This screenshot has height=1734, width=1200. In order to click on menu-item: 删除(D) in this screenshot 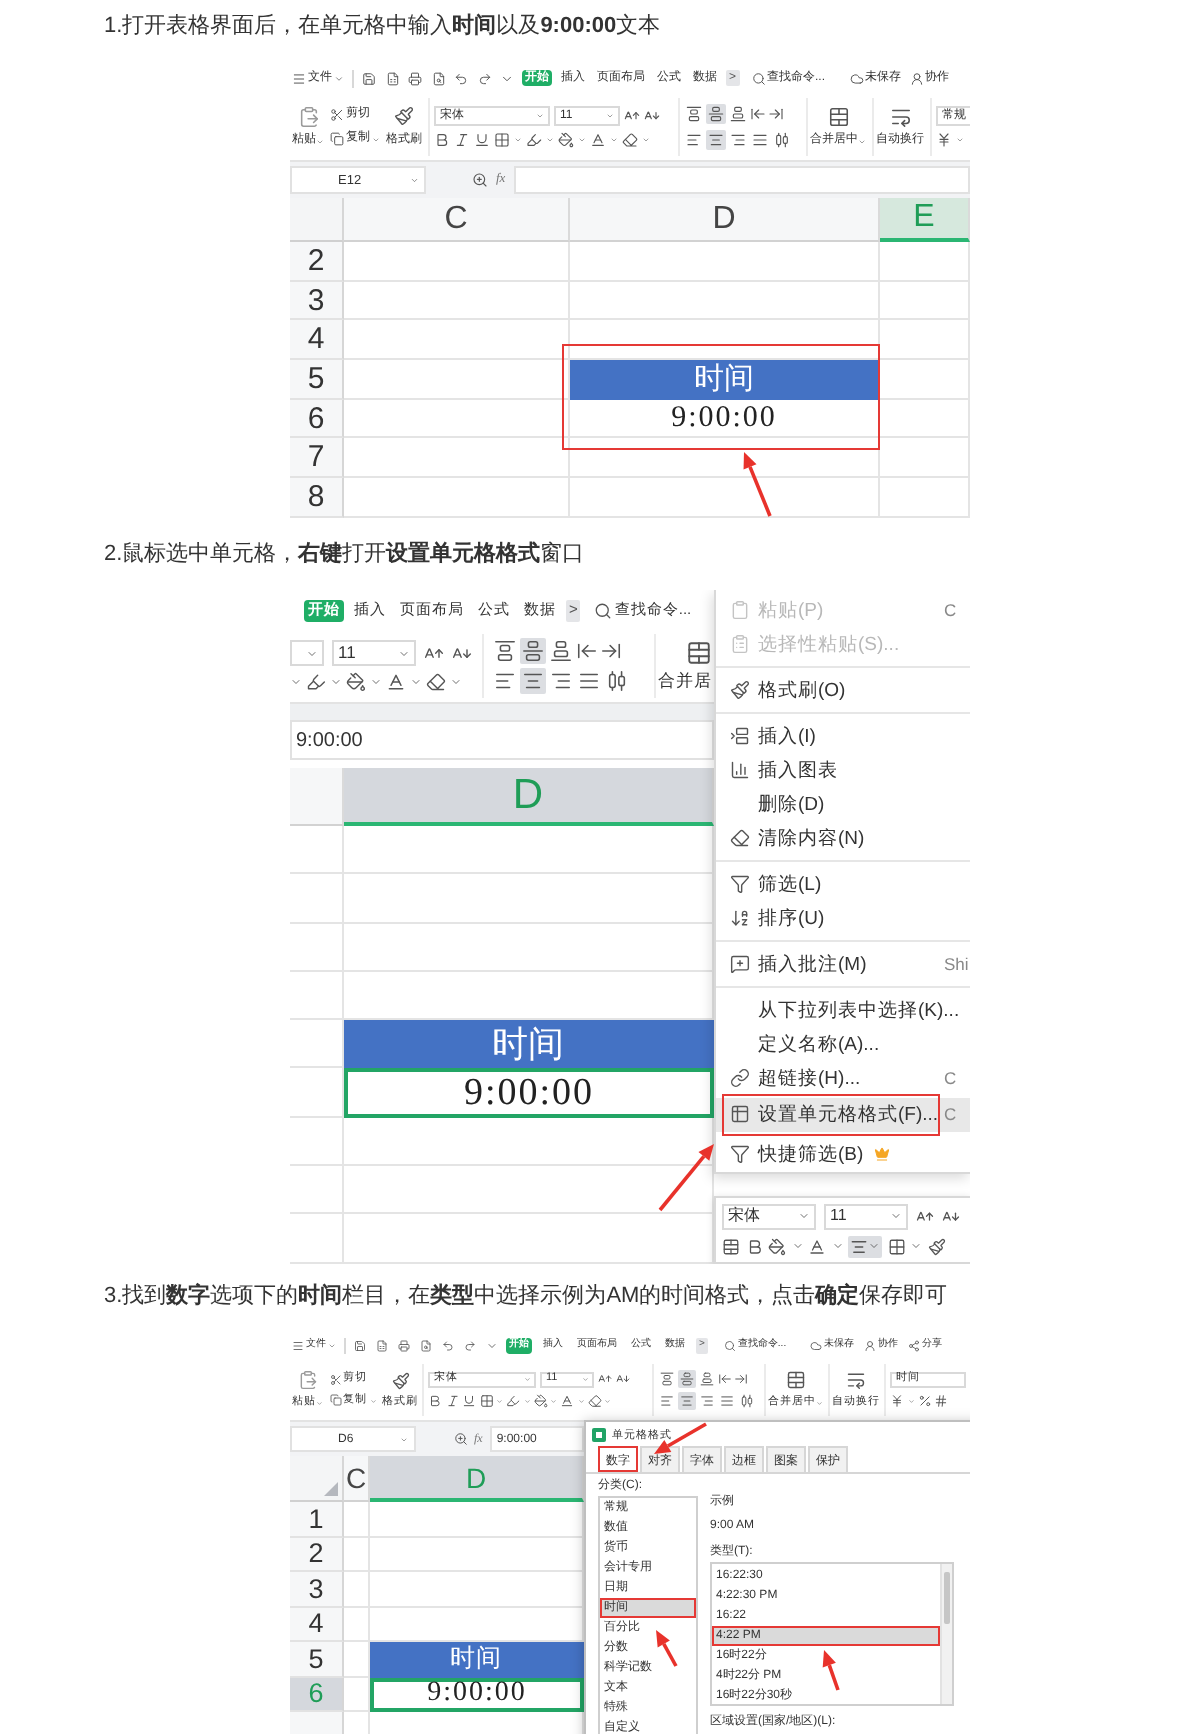, I will do `click(843, 804)`.